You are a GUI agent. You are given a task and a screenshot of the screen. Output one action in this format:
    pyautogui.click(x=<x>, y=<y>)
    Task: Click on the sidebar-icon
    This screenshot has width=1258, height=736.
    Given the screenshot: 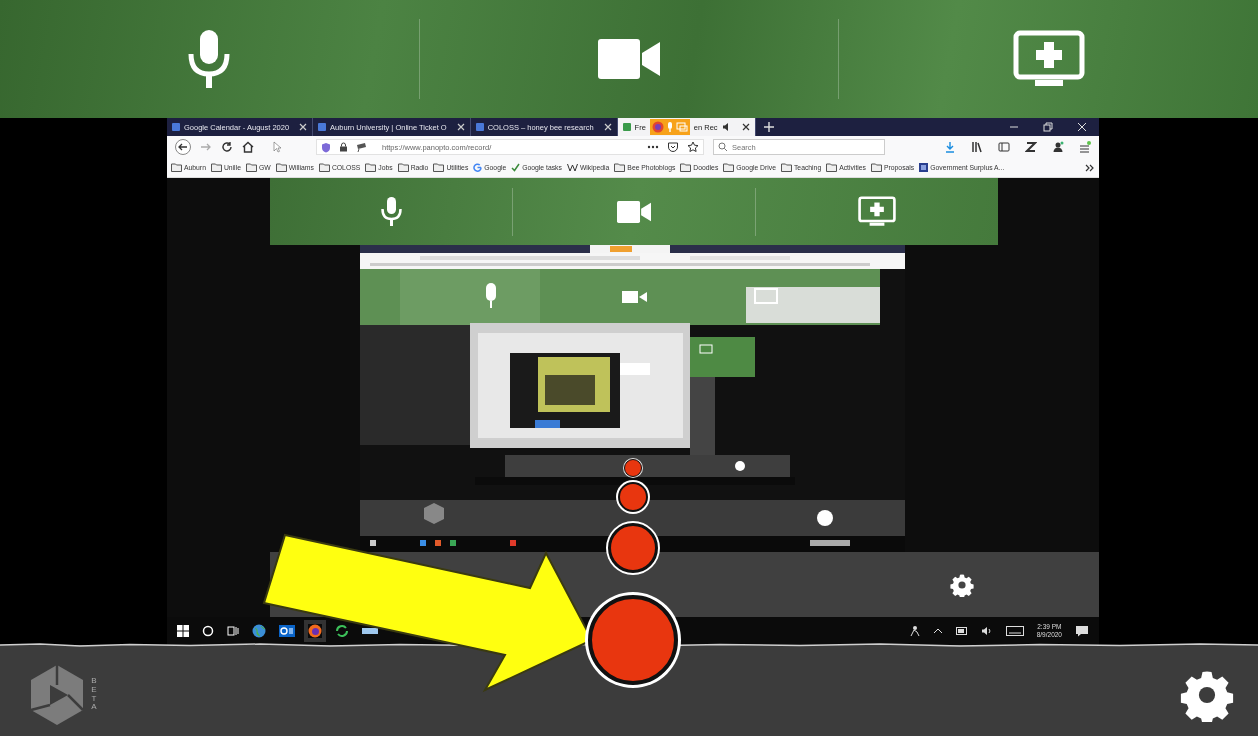 What is the action you would take?
    pyautogui.click(x=1004, y=147)
    